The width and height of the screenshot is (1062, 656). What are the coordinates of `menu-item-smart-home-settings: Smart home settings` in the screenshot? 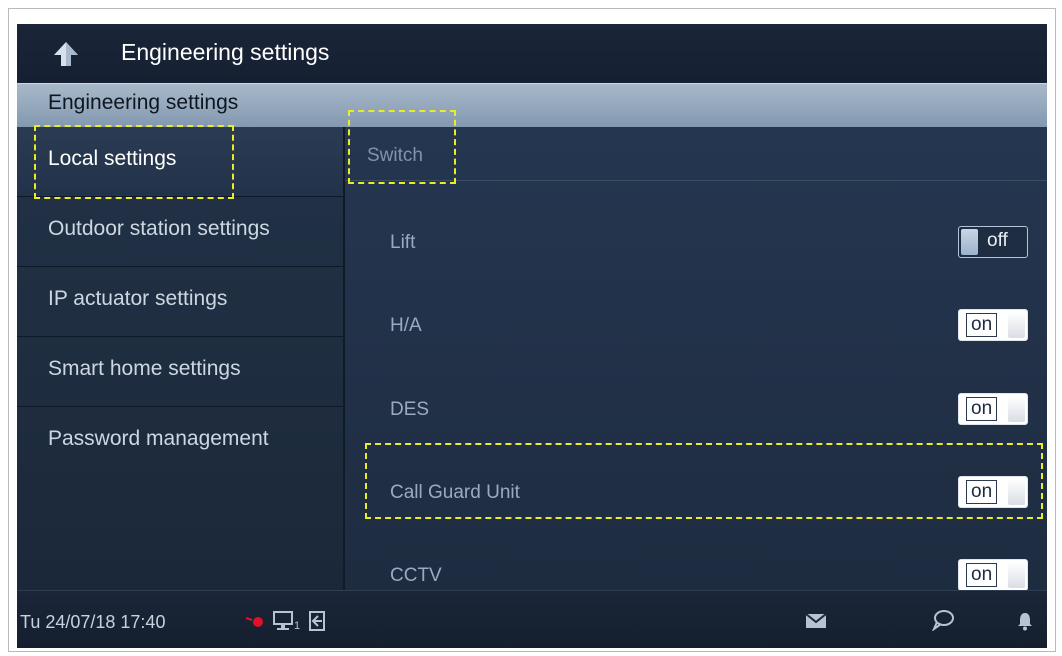 It's located at (180, 372).